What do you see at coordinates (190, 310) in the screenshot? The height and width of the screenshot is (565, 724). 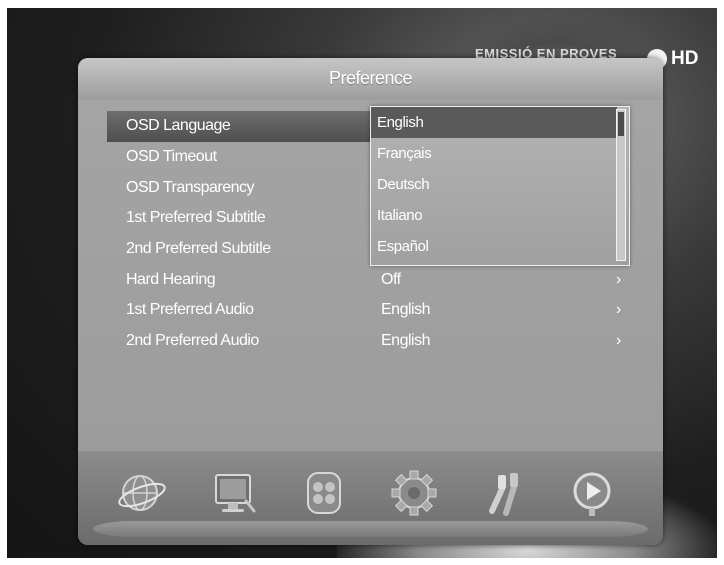 I see `menu-row-label: 1st Preferred Audio` at bounding box center [190, 310].